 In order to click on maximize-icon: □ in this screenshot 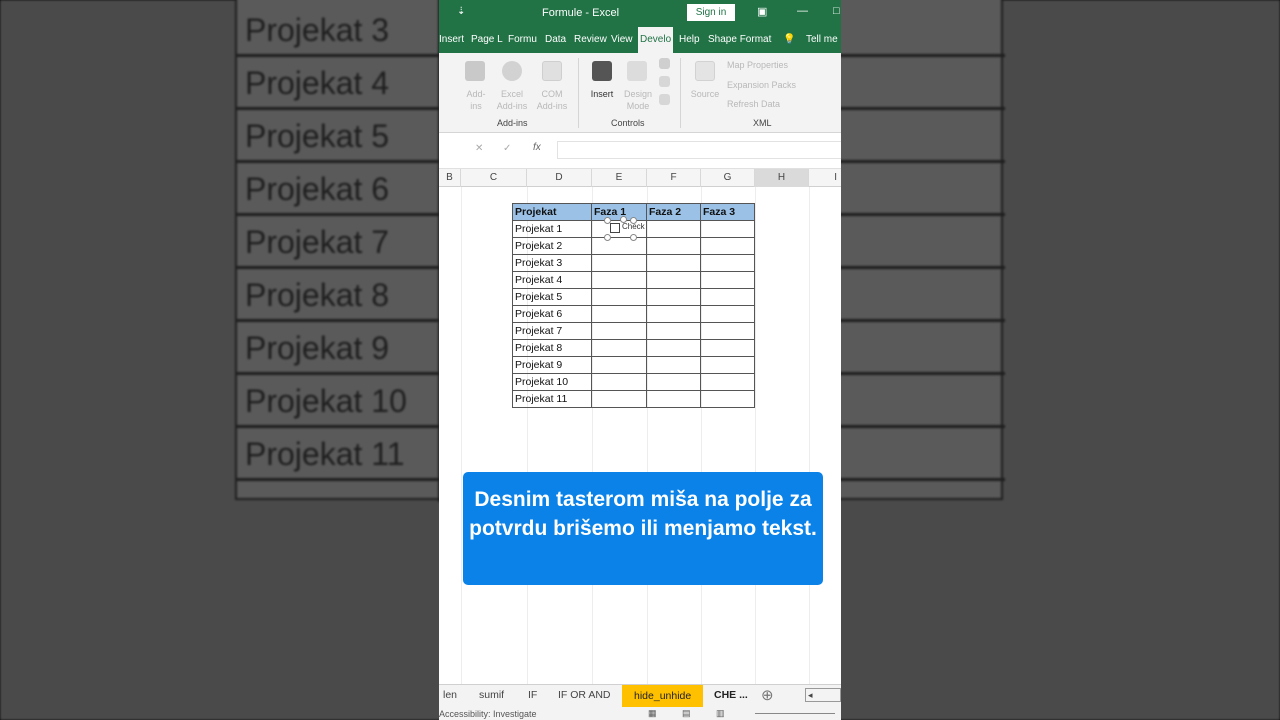, I will do `click(836, 11)`.